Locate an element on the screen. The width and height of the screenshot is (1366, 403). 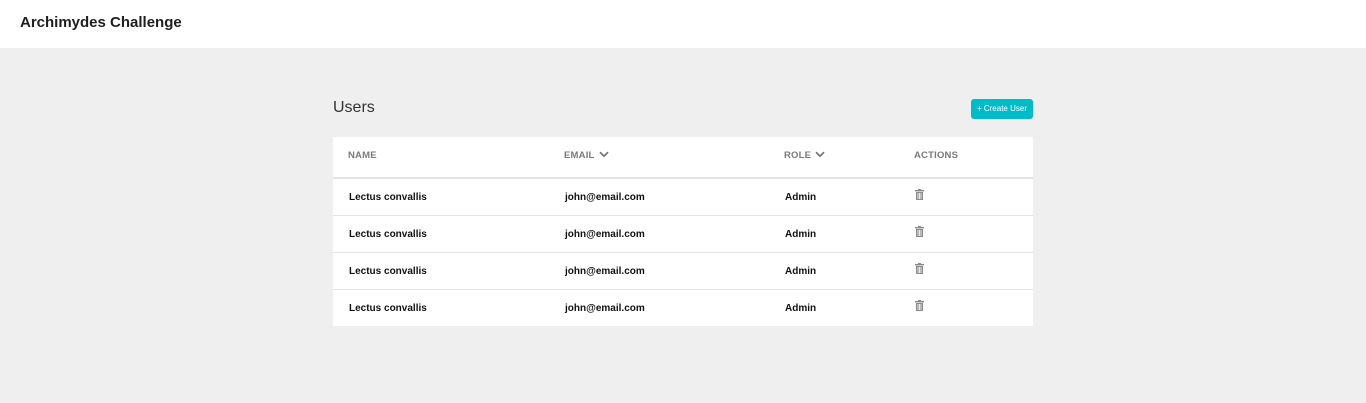
column-header-name: NAME is located at coordinates (362, 155).